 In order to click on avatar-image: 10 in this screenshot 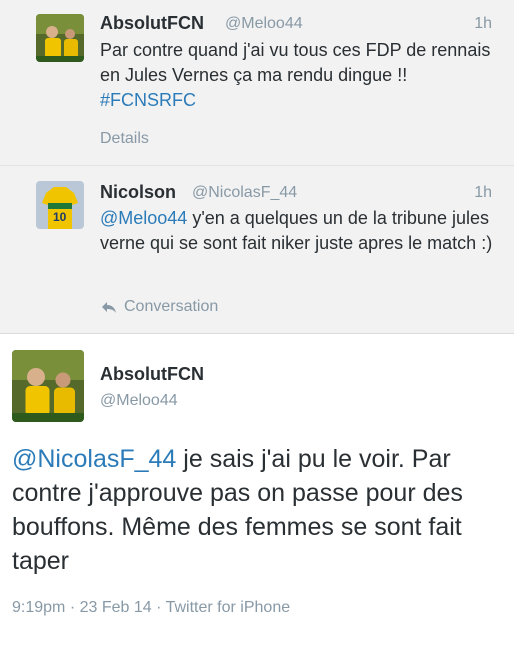, I will do `click(60, 205)`.